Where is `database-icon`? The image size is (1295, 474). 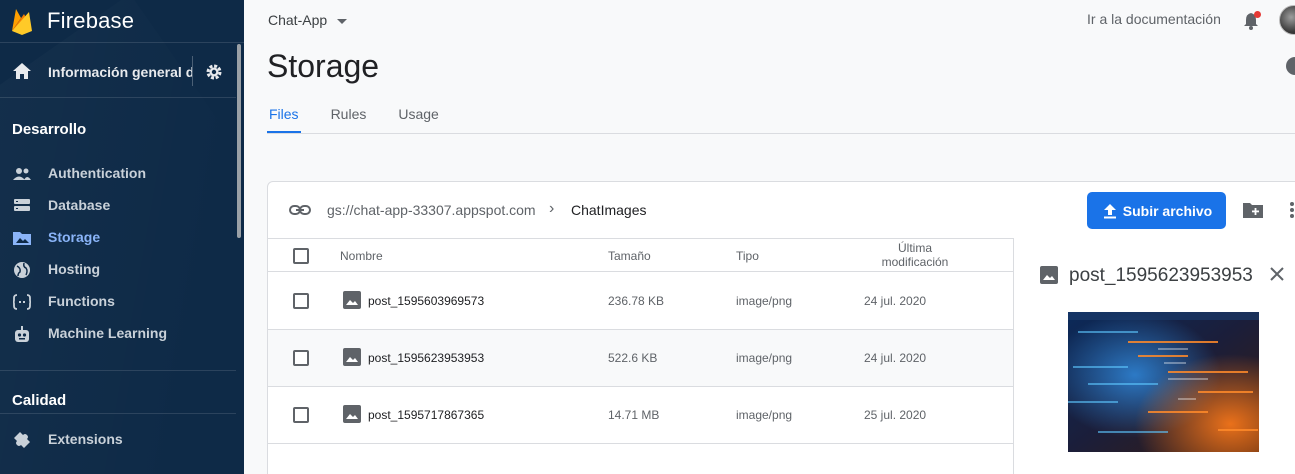
database-icon is located at coordinates (22, 205).